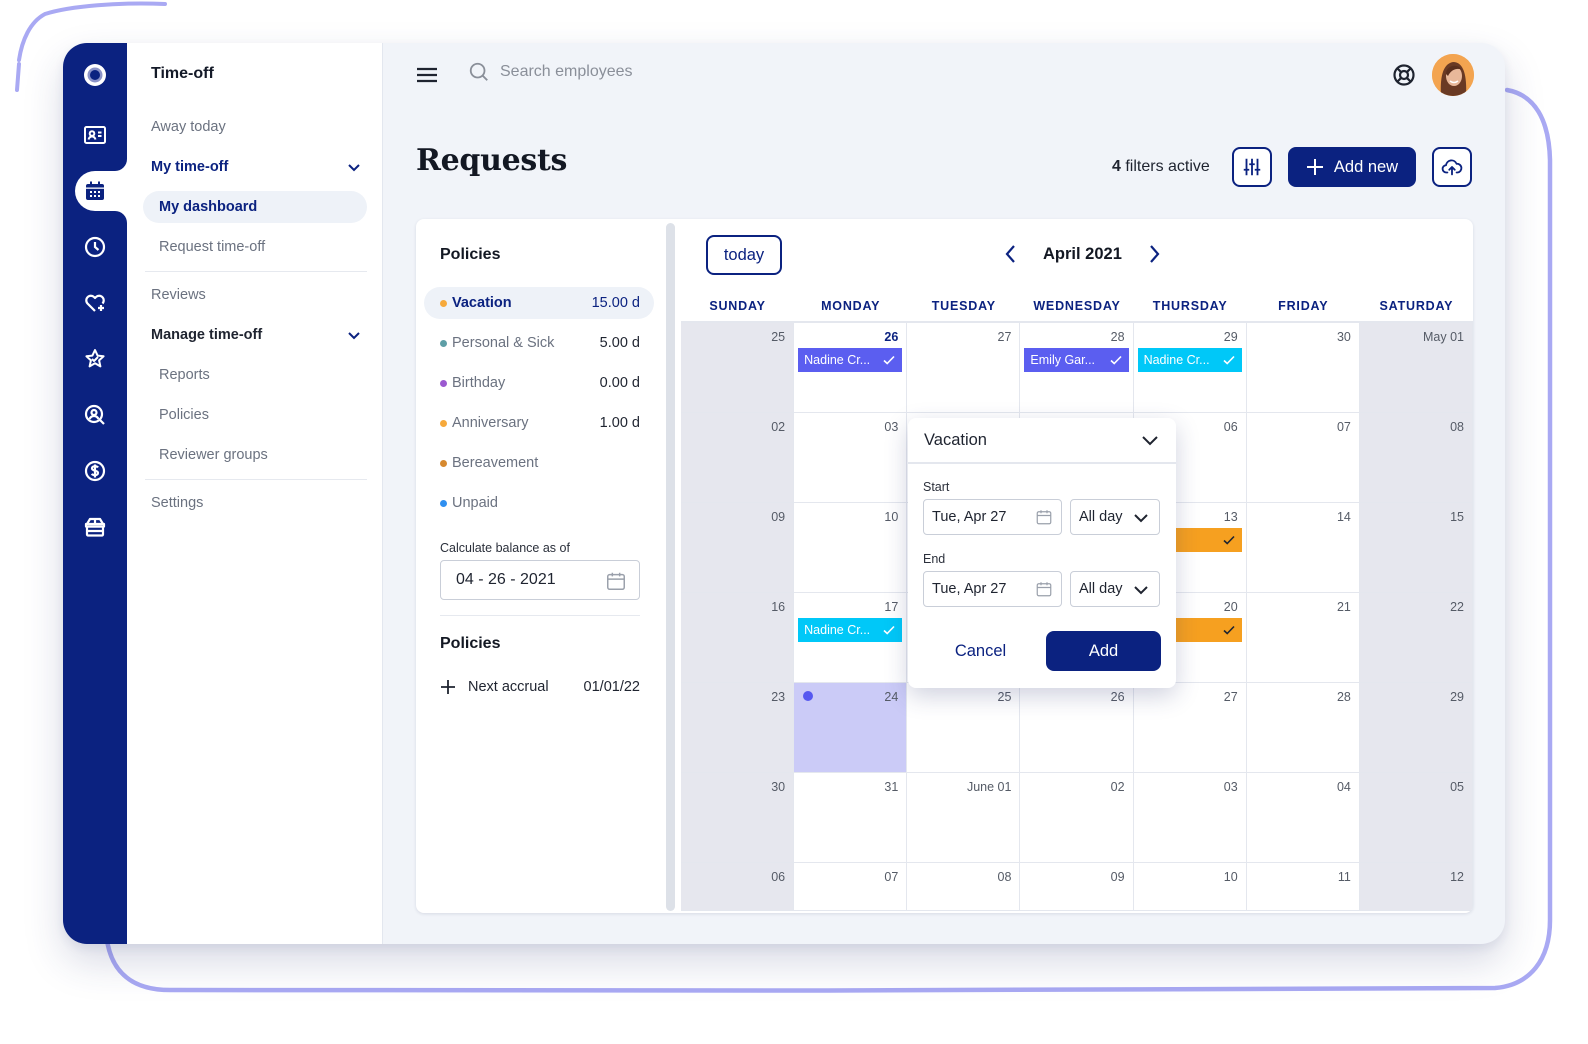 This screenshot has height=1044, width=1588. I want to click on nav-manage-time-off: Manage time-off, so click(256, 335).